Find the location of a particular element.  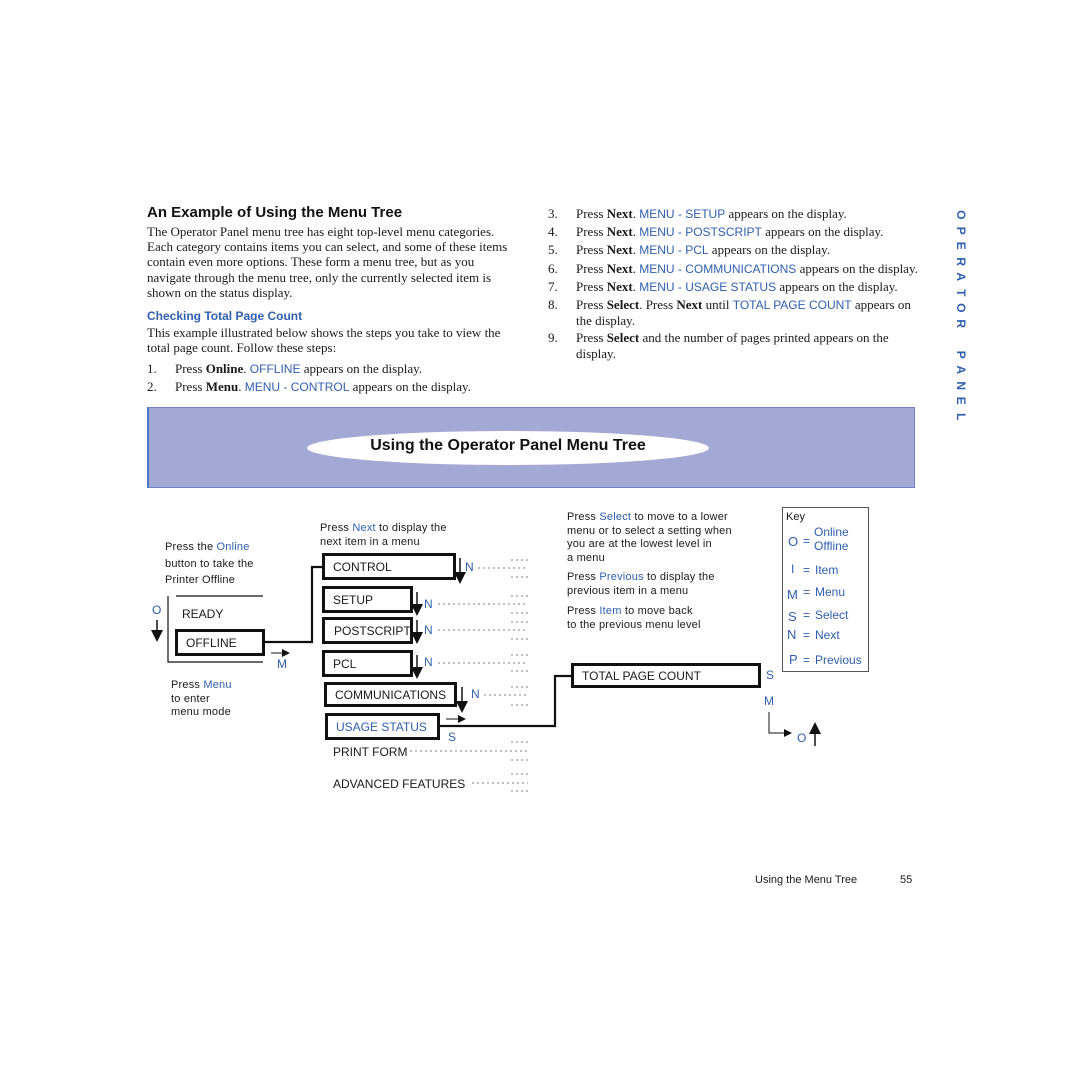

key-title: Key is located at coordinates (795, 517).